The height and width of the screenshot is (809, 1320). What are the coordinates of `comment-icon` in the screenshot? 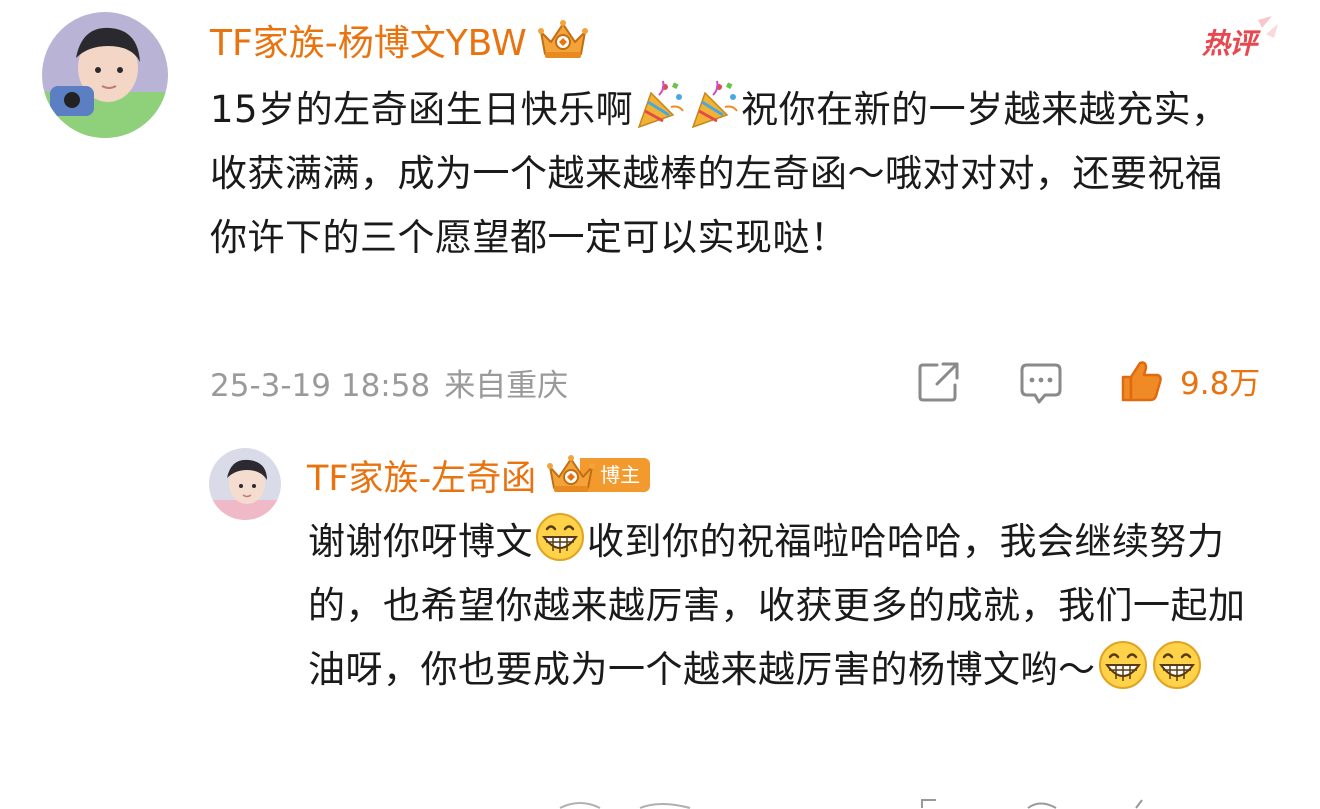 It's located at (1041, 383).